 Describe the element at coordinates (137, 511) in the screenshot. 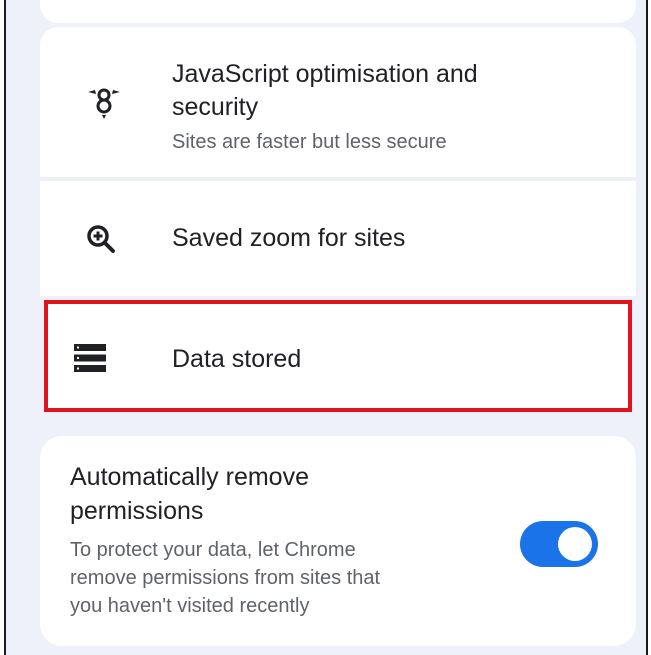

I see `auto-remove-title-line2: permissions` at that location.